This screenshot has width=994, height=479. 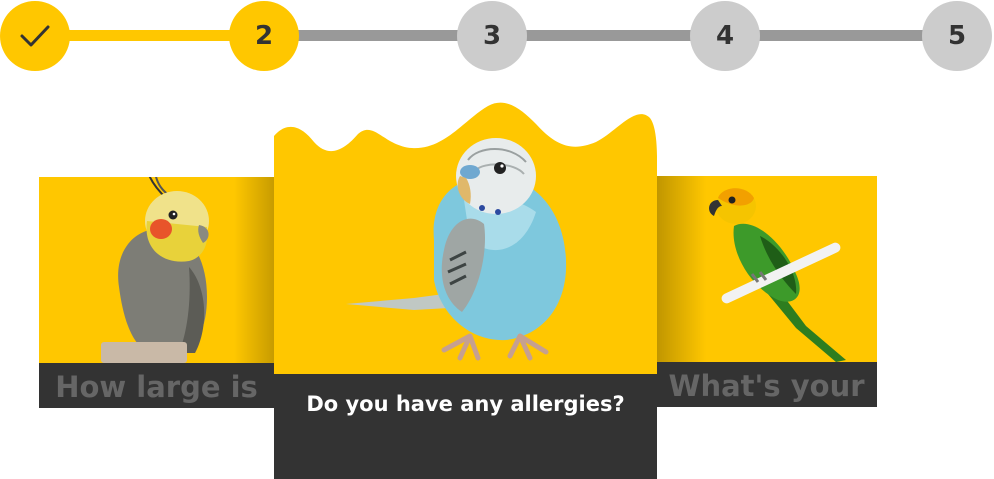 What do you see at coordinates (725, 36) in the screenshot?
I see `step-4: 4` at bounding box center [725, 36].